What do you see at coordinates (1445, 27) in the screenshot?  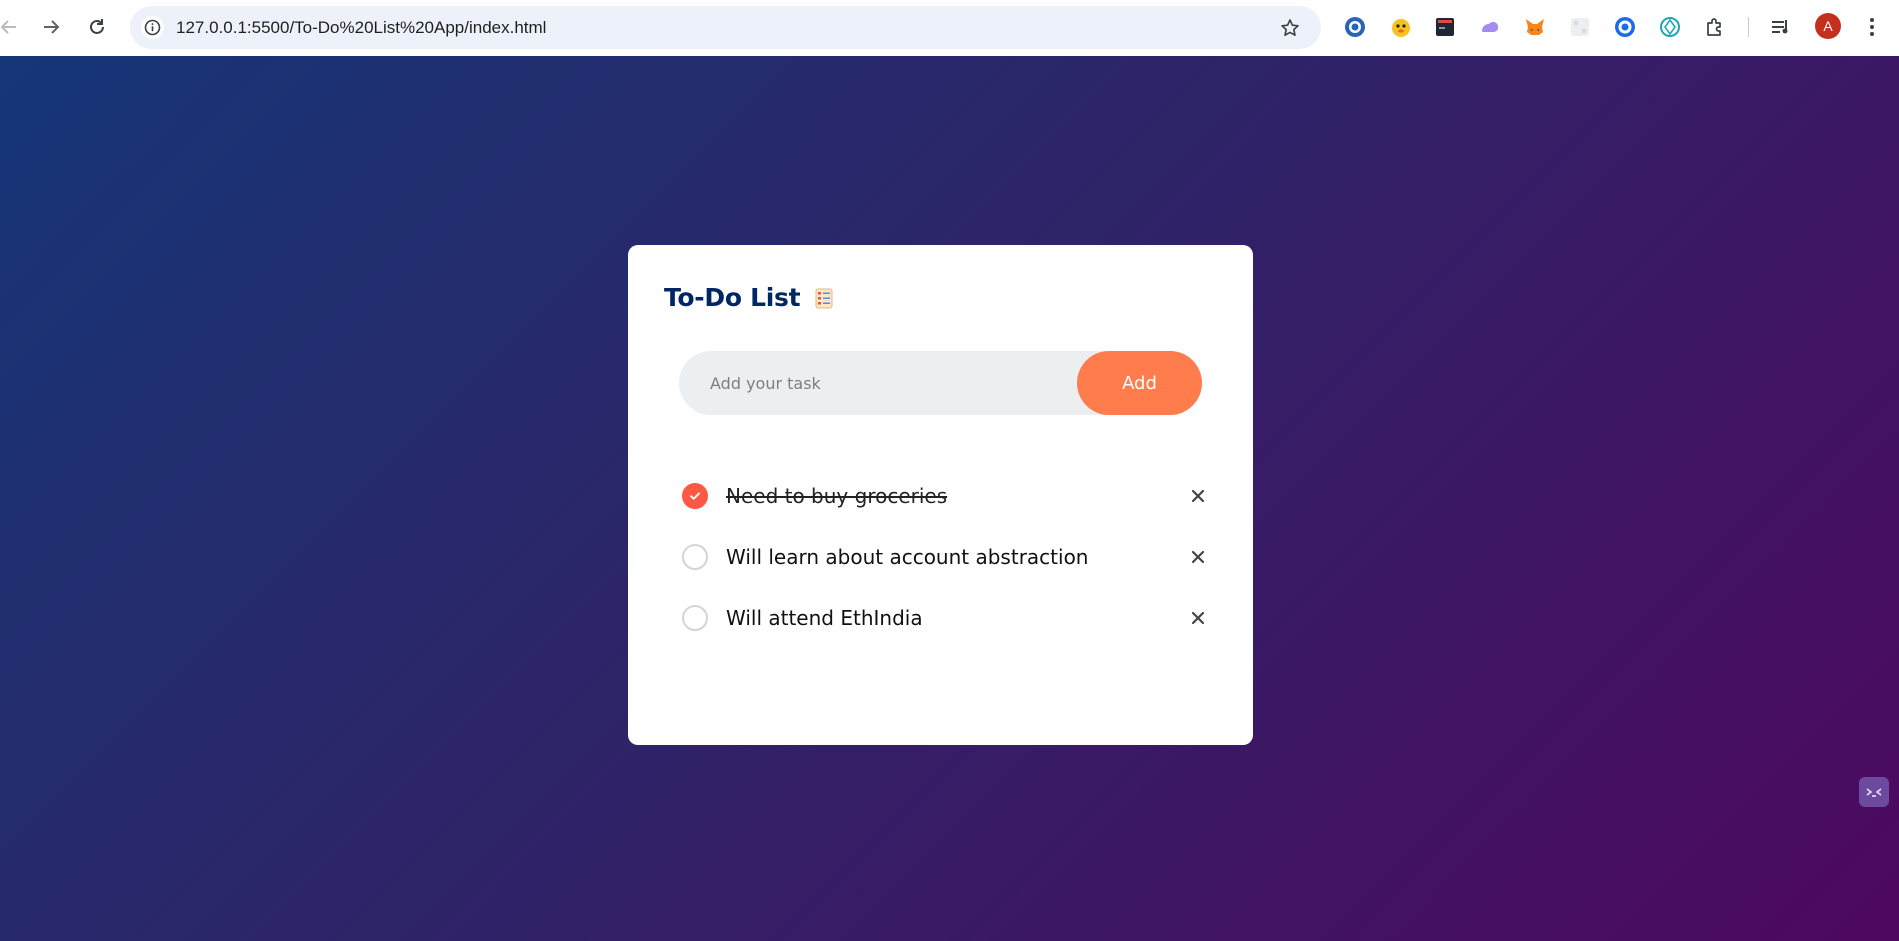 I see `terminal-ext-icon` at bounding box center [1445, 27].